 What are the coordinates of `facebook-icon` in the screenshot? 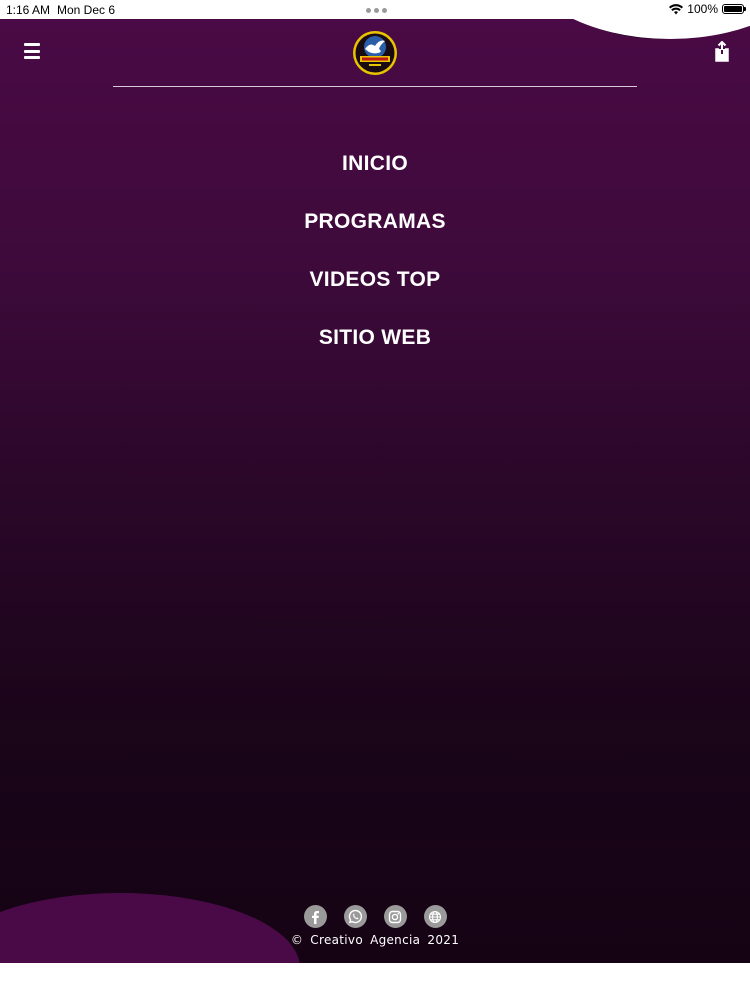 It's located at (315, 916).